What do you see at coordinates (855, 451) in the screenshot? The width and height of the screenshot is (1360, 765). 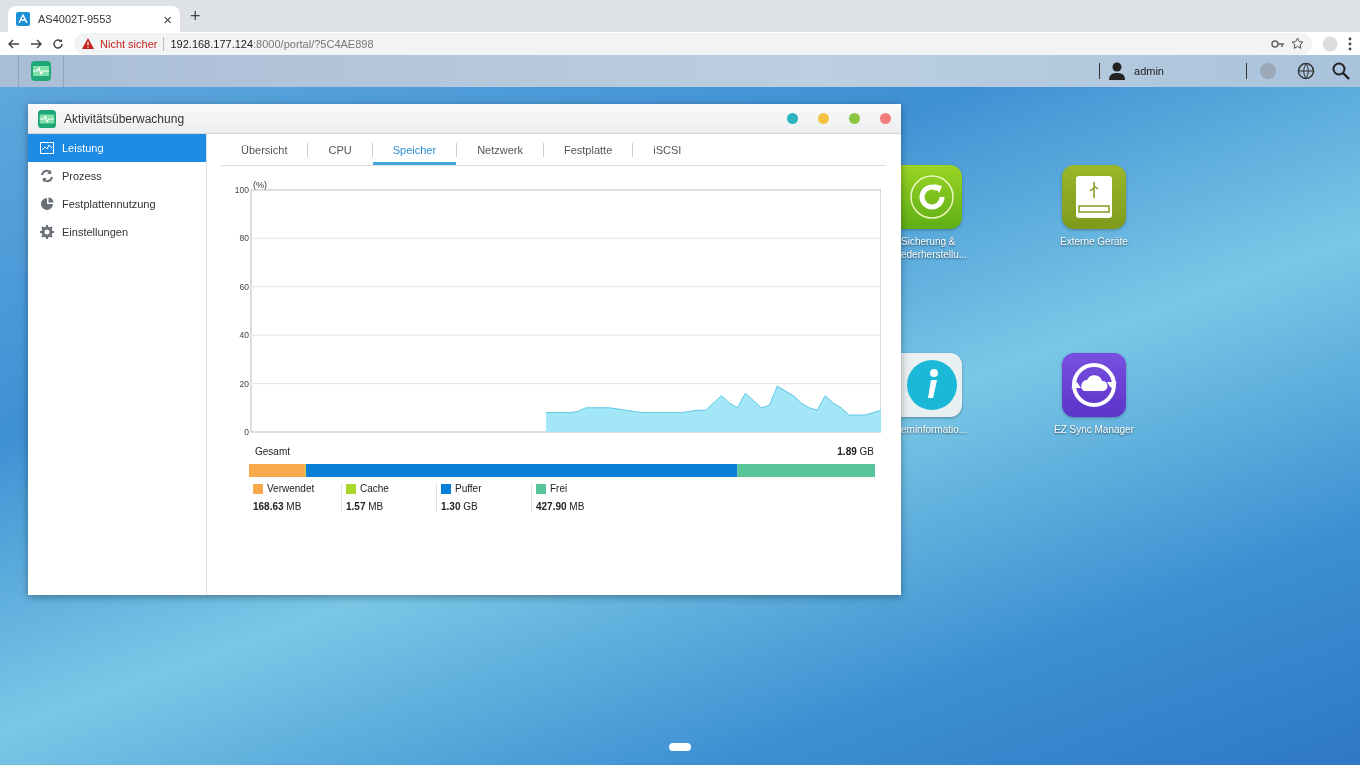 I see `total-value: 1.89 GB` at bounding box center [855, 451].